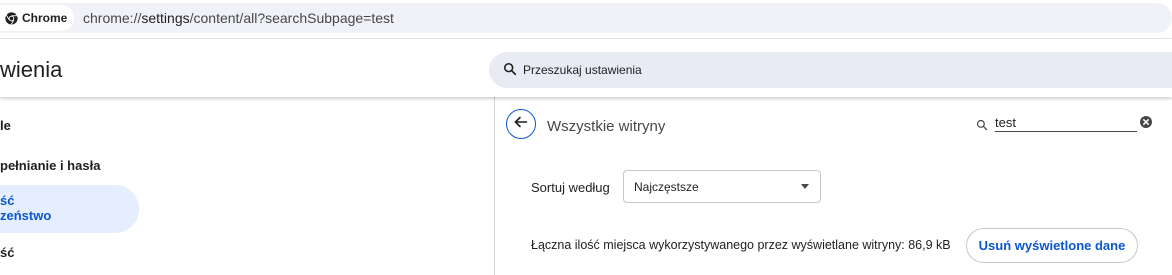 Image resolution: width=1172 pixels, height=275 pixels. I want to click on site-search, so click(1065, 124).